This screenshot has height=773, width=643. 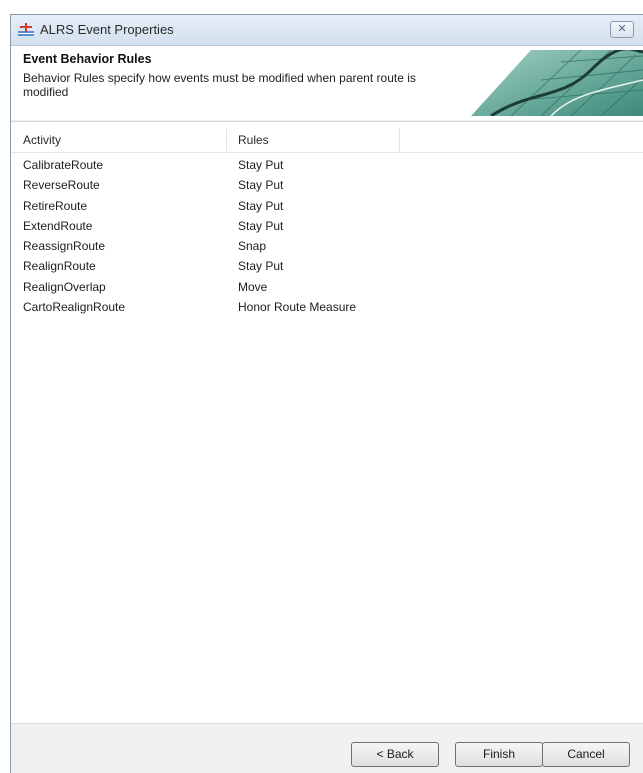 I want to click on close-button: ✕, so click(x=622, y=29).